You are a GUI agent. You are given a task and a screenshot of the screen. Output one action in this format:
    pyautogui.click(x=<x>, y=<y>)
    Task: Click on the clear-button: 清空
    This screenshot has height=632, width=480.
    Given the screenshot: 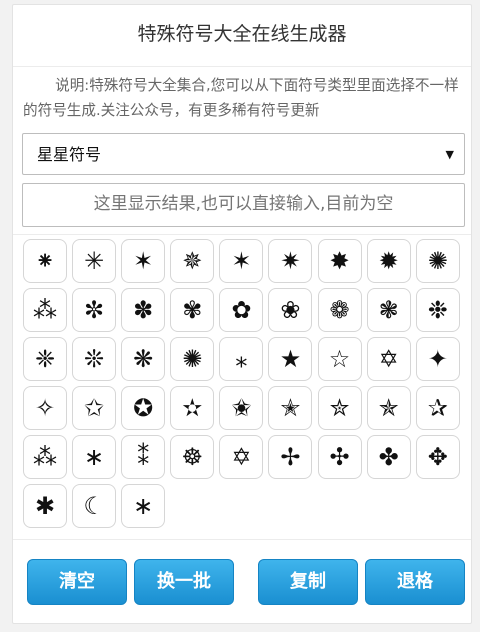 What is the action you would take?
    pyautogui.click(x=77, y=582)
    